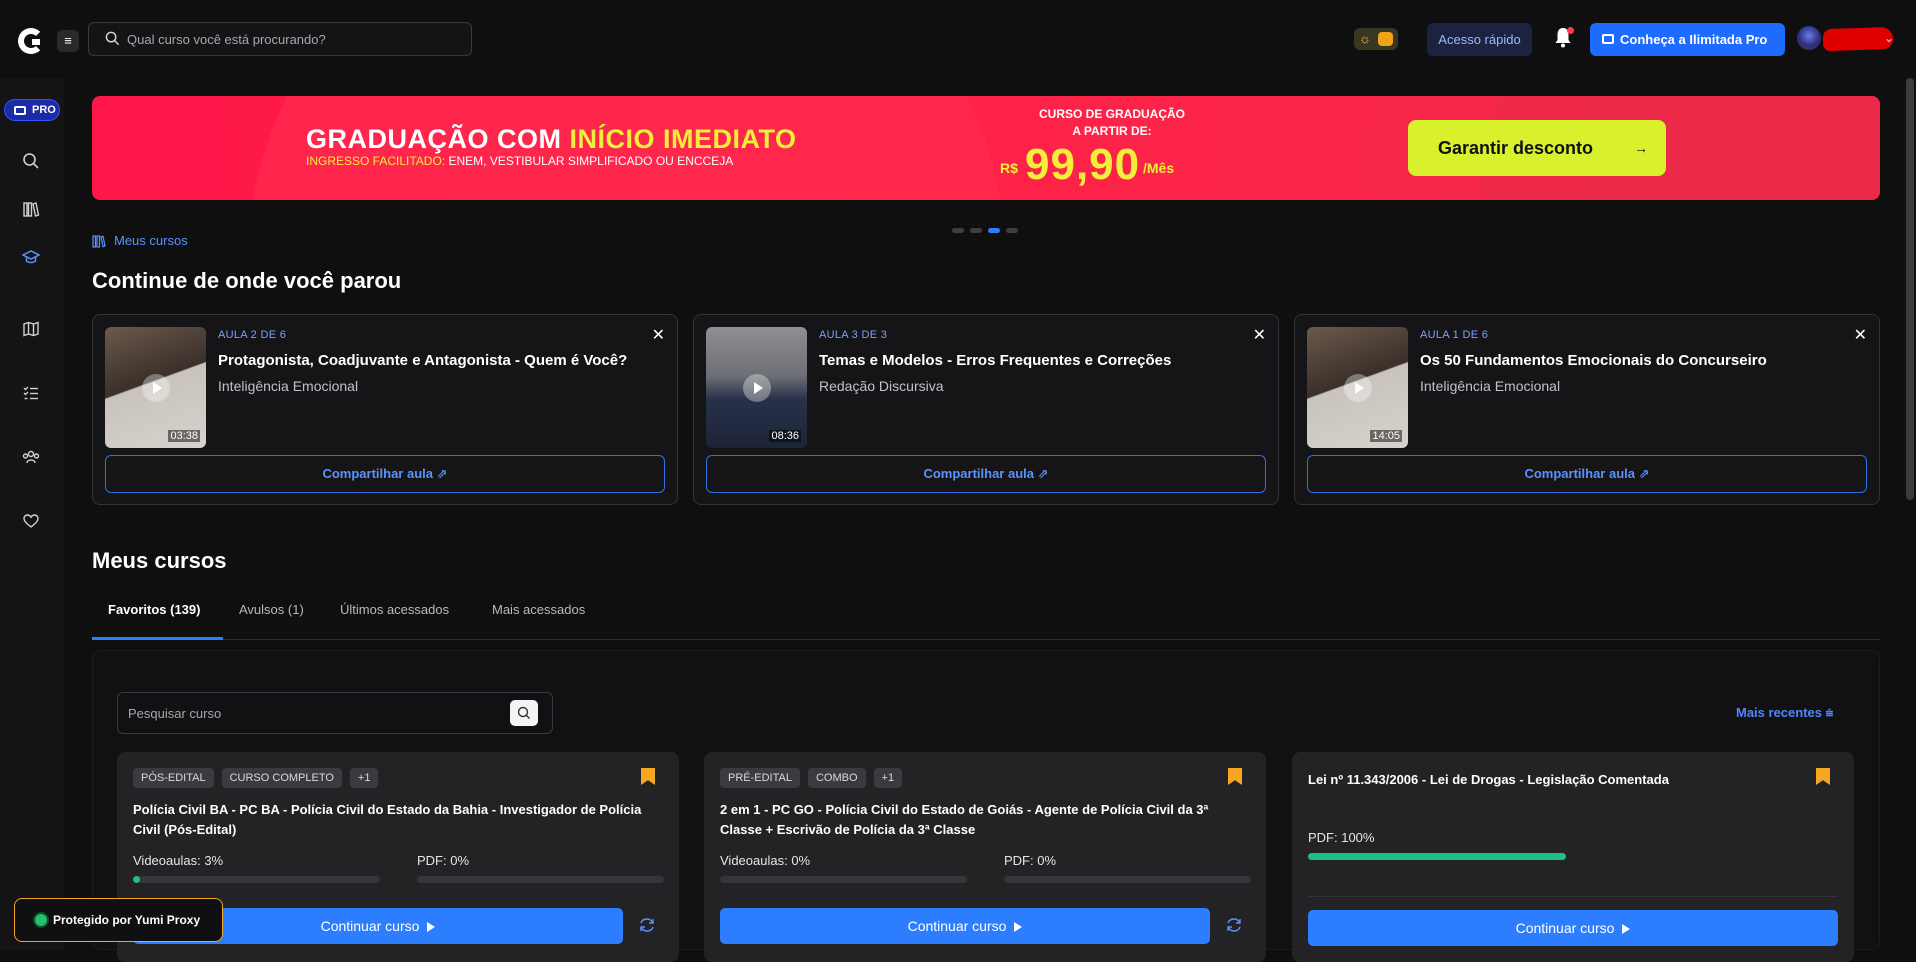  Describe the element at coordinates (1479, 39) in the screenshot. I see `quick-access-button: Acesso rápido` at that location.